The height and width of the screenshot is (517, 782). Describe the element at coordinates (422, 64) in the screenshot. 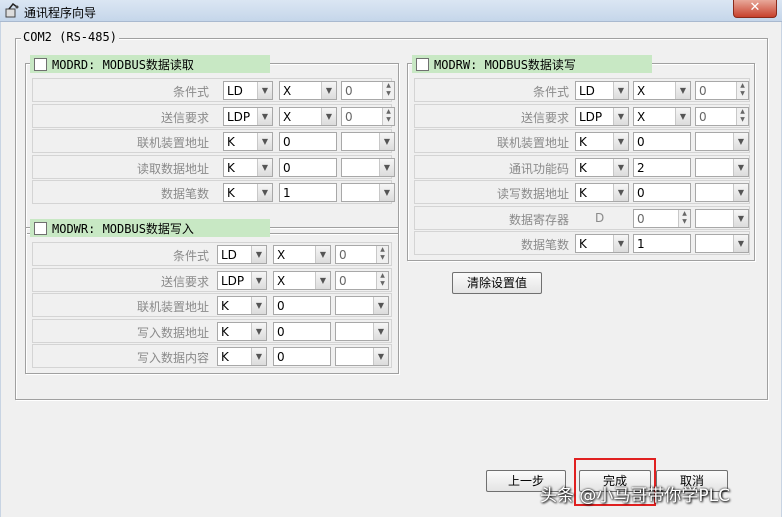

I see `modrw-checkbox` at that location.